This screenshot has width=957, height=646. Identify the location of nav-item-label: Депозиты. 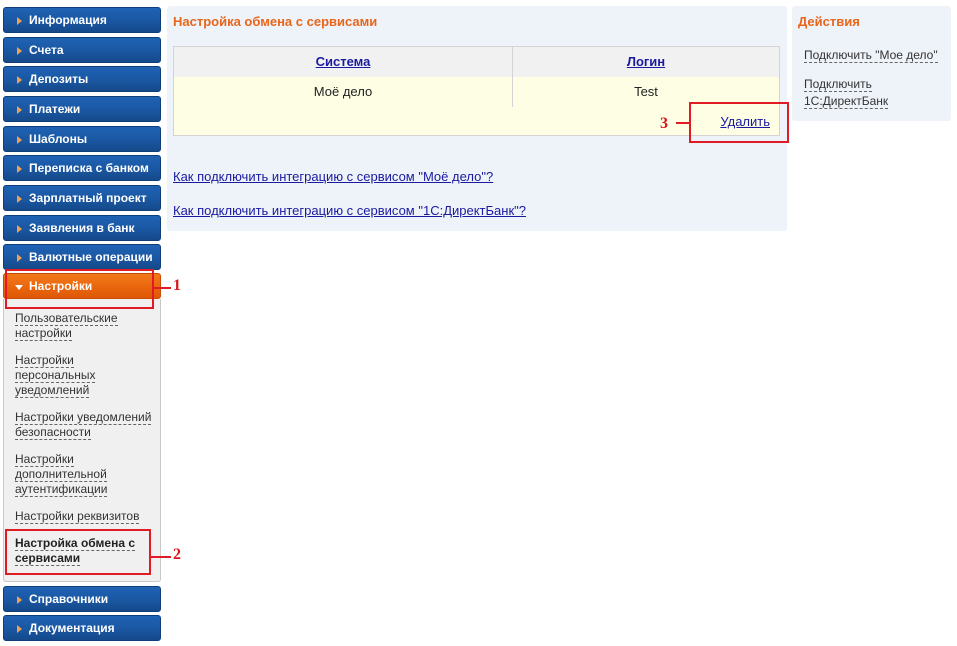
(59, 79).